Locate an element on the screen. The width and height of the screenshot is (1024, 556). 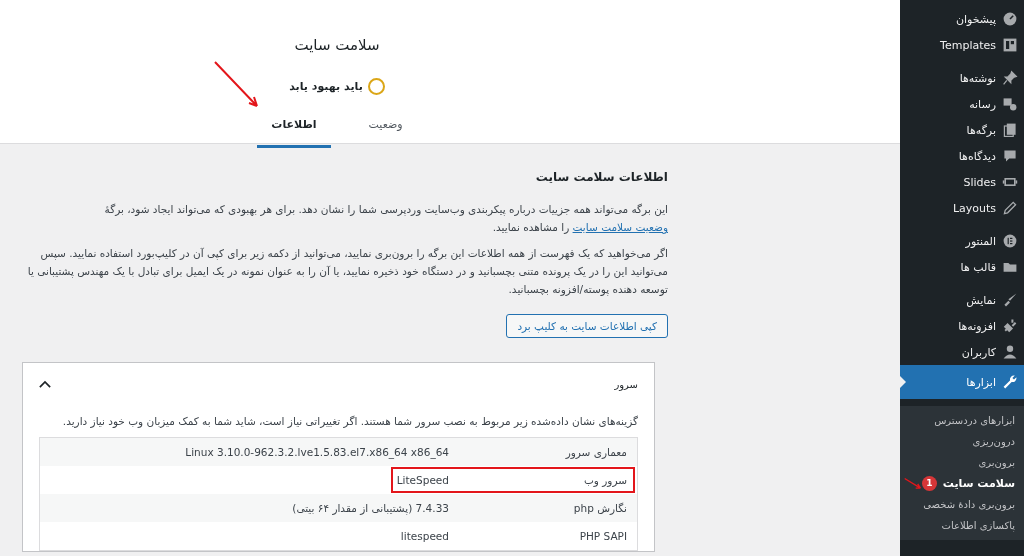
sidebar-item: Templates is located at coordinates (962, 45).